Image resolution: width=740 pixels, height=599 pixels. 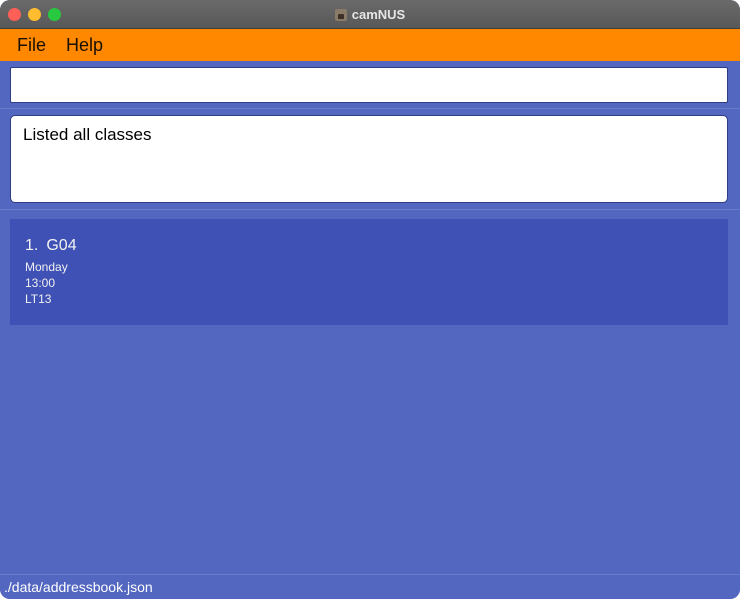 What do you see at coordinates (38, 299) in the screenshot?
I see `class-venue: LT13` at bounding box center [38, 299].